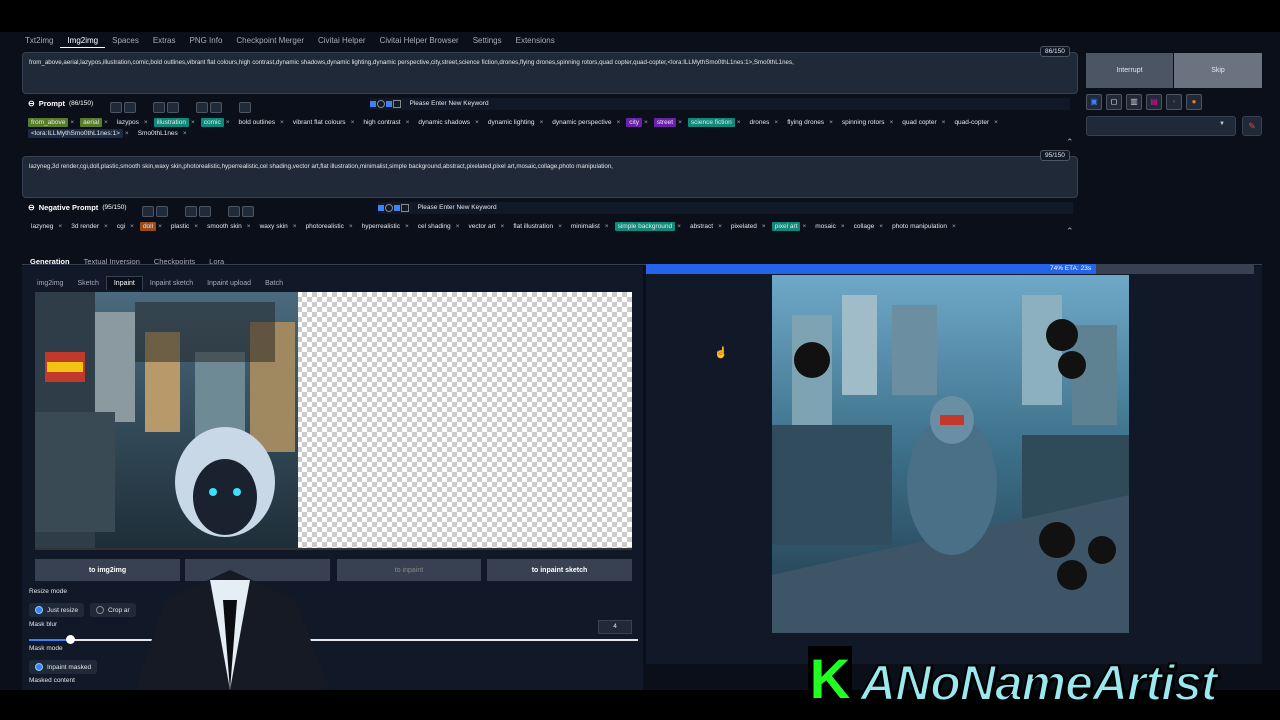 The image size is (1280, 720). Describe the element at coordinates (825, 226) in the screenshot. I see `keyword-chip: mosaic` at that location.